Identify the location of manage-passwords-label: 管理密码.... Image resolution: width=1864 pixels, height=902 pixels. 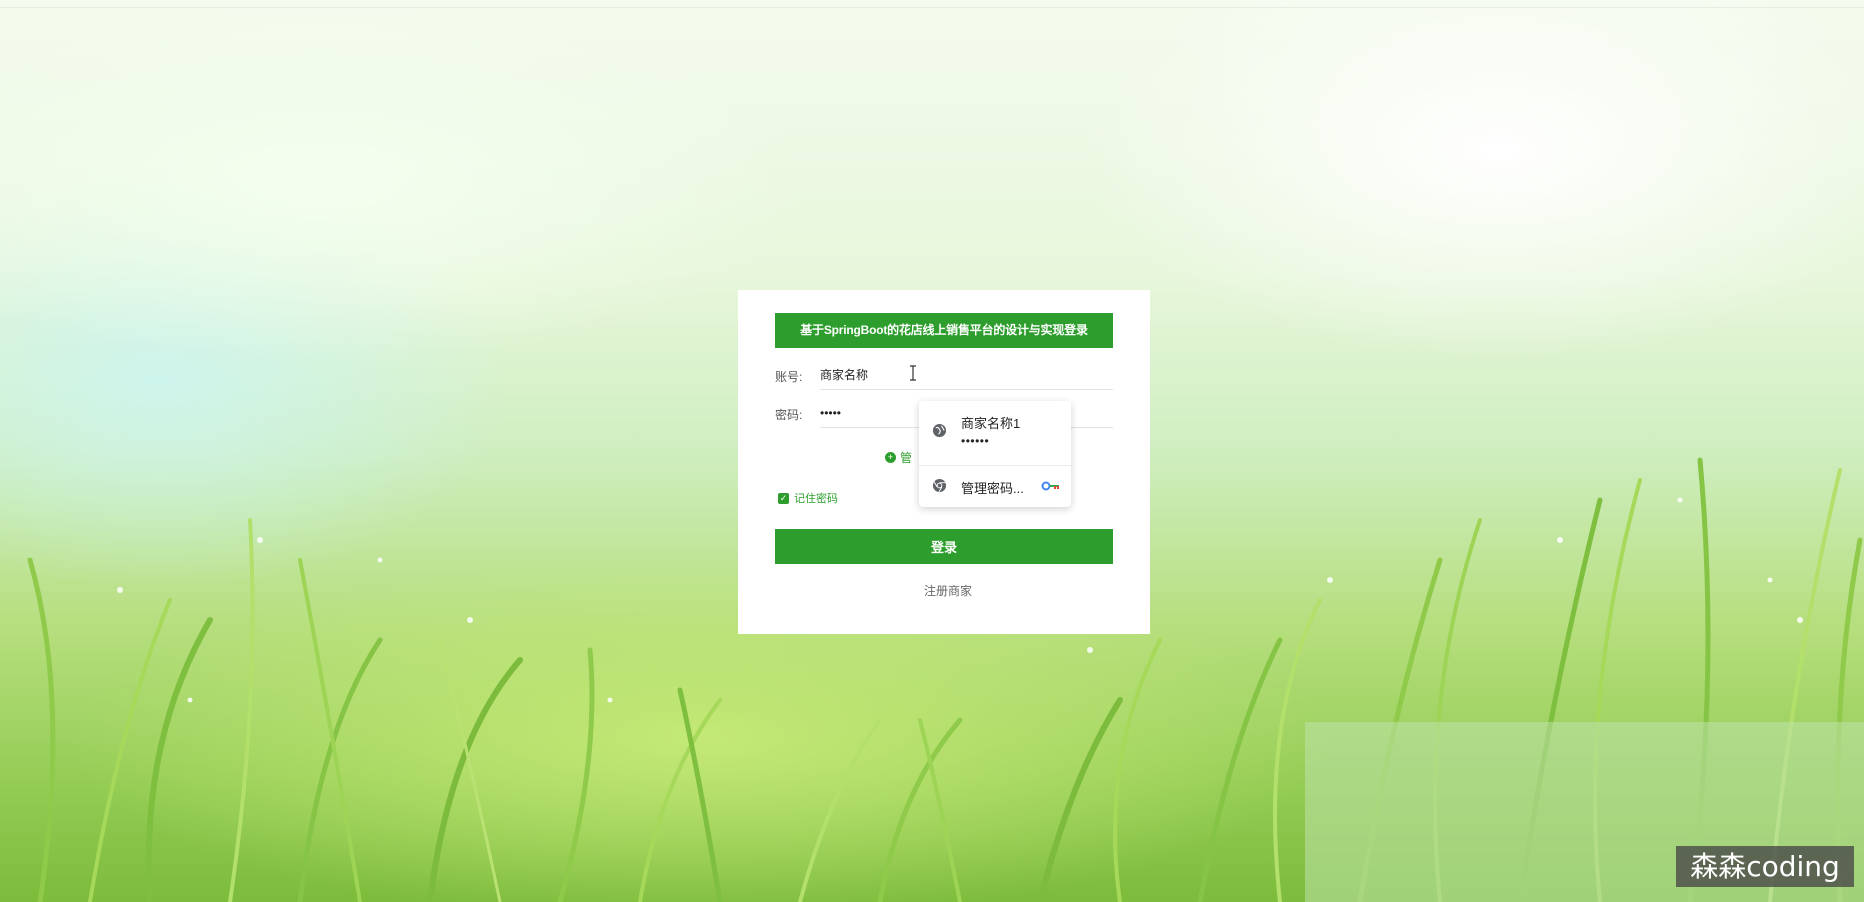
(992, 488).